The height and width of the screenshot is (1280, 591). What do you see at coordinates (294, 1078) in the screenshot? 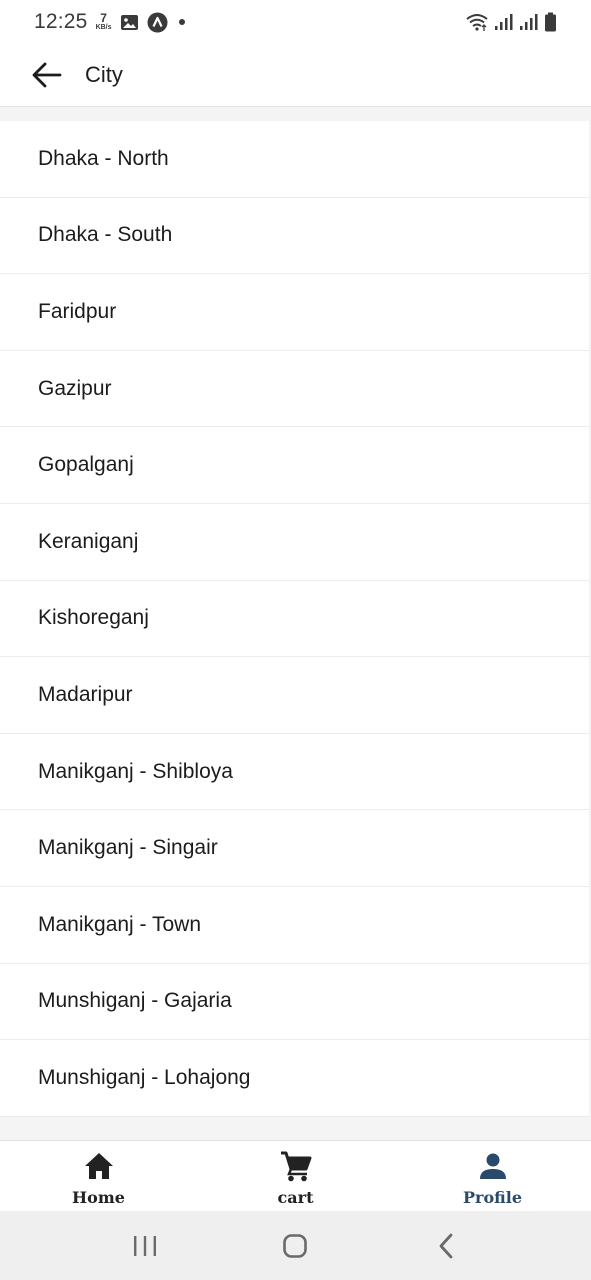
I see `city-list-item: Munshiganj - Lohajong` at bounding box center [294, 1078].